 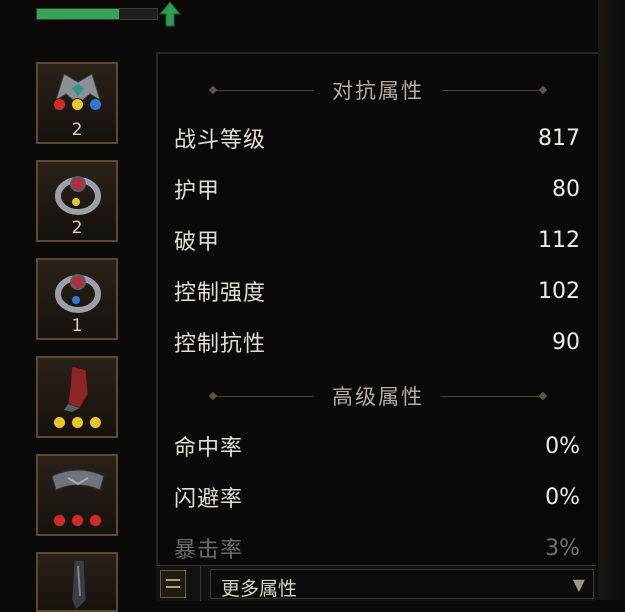 I want to click on scene-background-edge, so click(x=611, y=300).